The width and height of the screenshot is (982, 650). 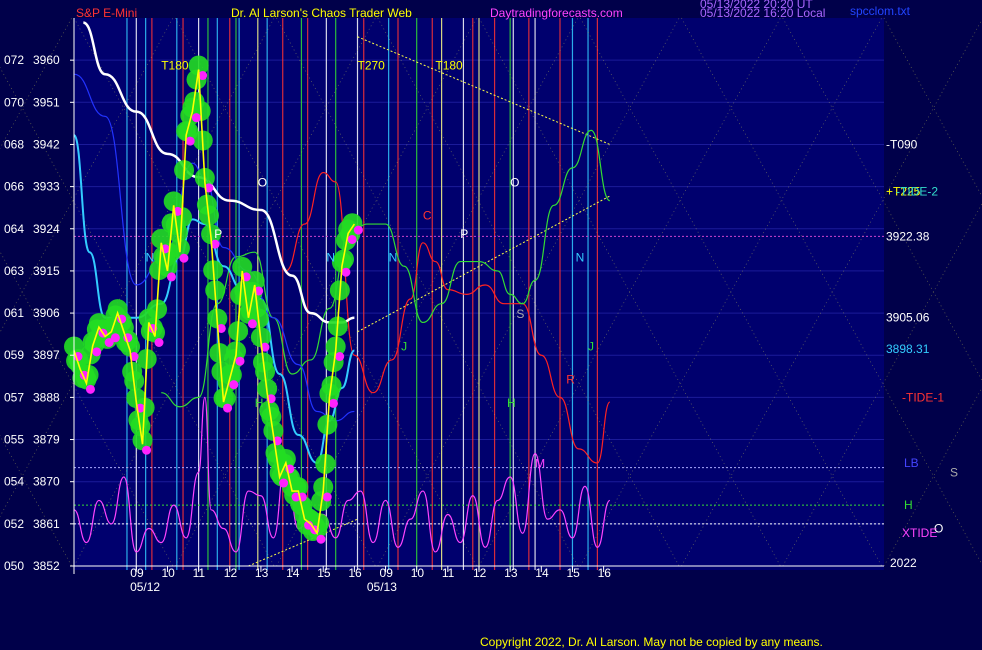 I want to click on right-label: LB, so click(x=911, y=463).